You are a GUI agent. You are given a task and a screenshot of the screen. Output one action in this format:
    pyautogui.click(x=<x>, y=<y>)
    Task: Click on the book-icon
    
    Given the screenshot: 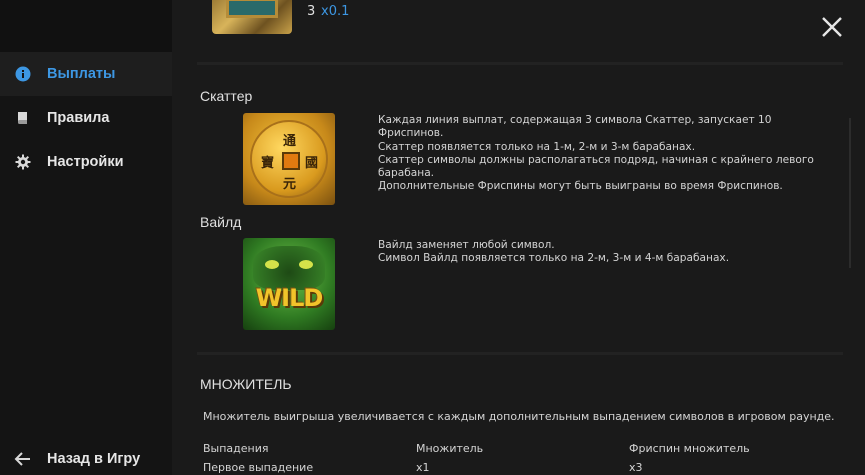 What is the action you would take?
    pyautogui.click(x=23, y=118)
    